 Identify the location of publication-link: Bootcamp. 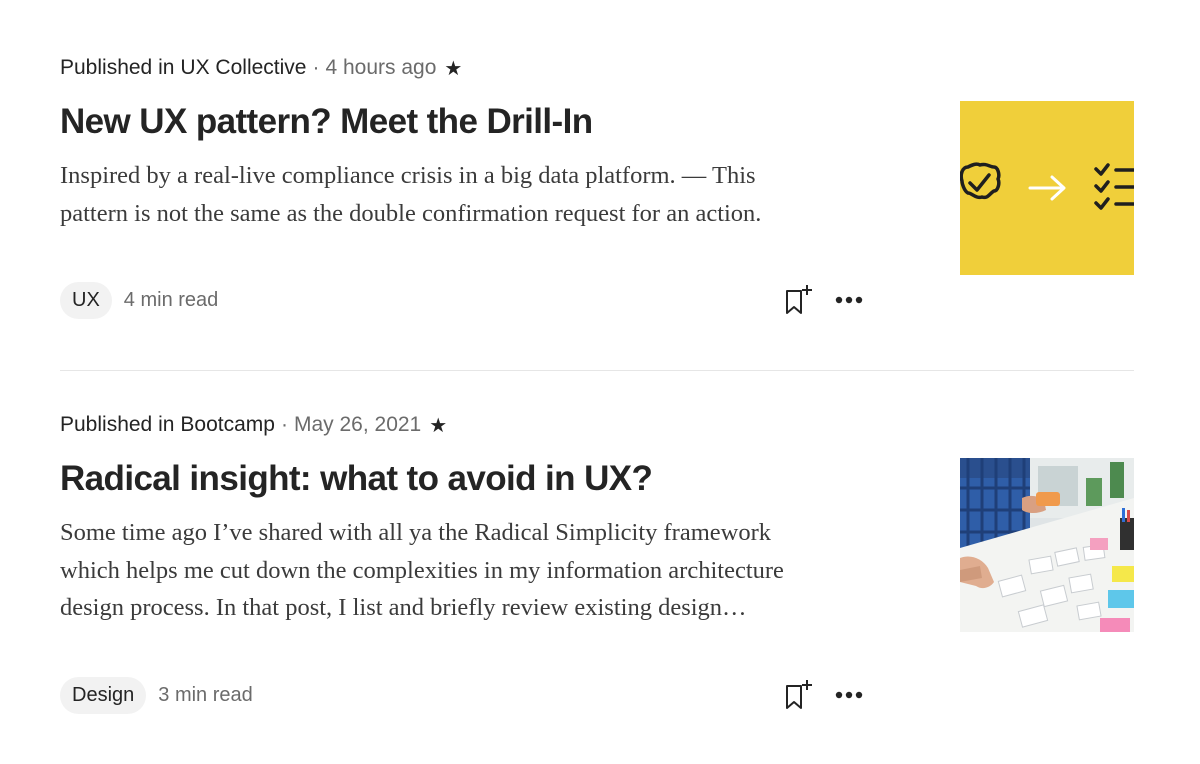
(227, 425).